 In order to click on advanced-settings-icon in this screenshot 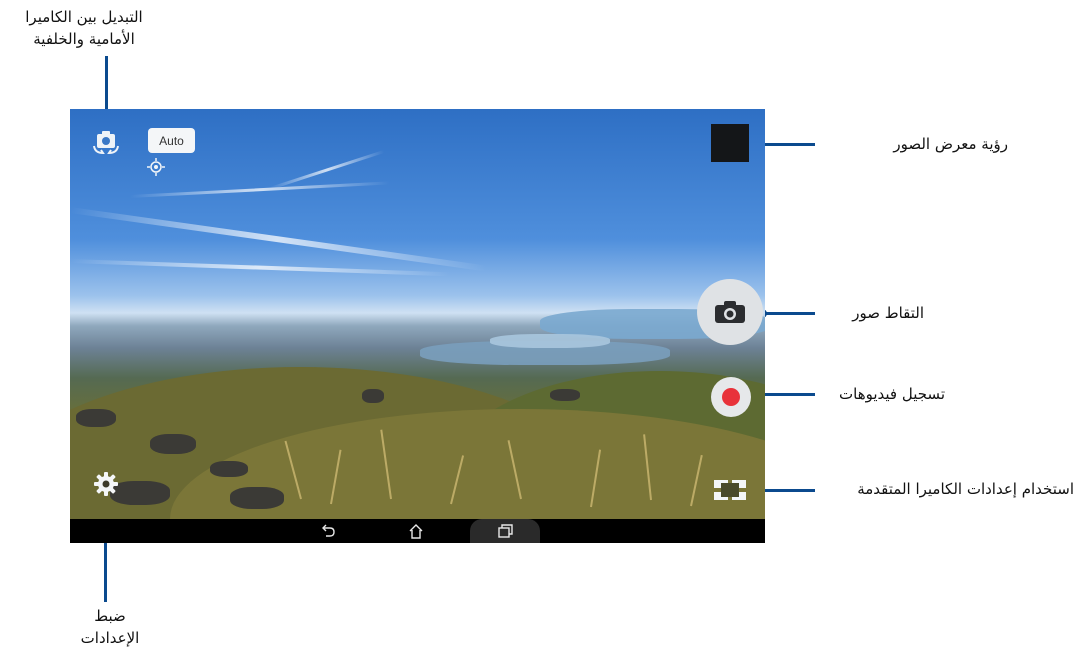, I will do `click(730, 490)`.